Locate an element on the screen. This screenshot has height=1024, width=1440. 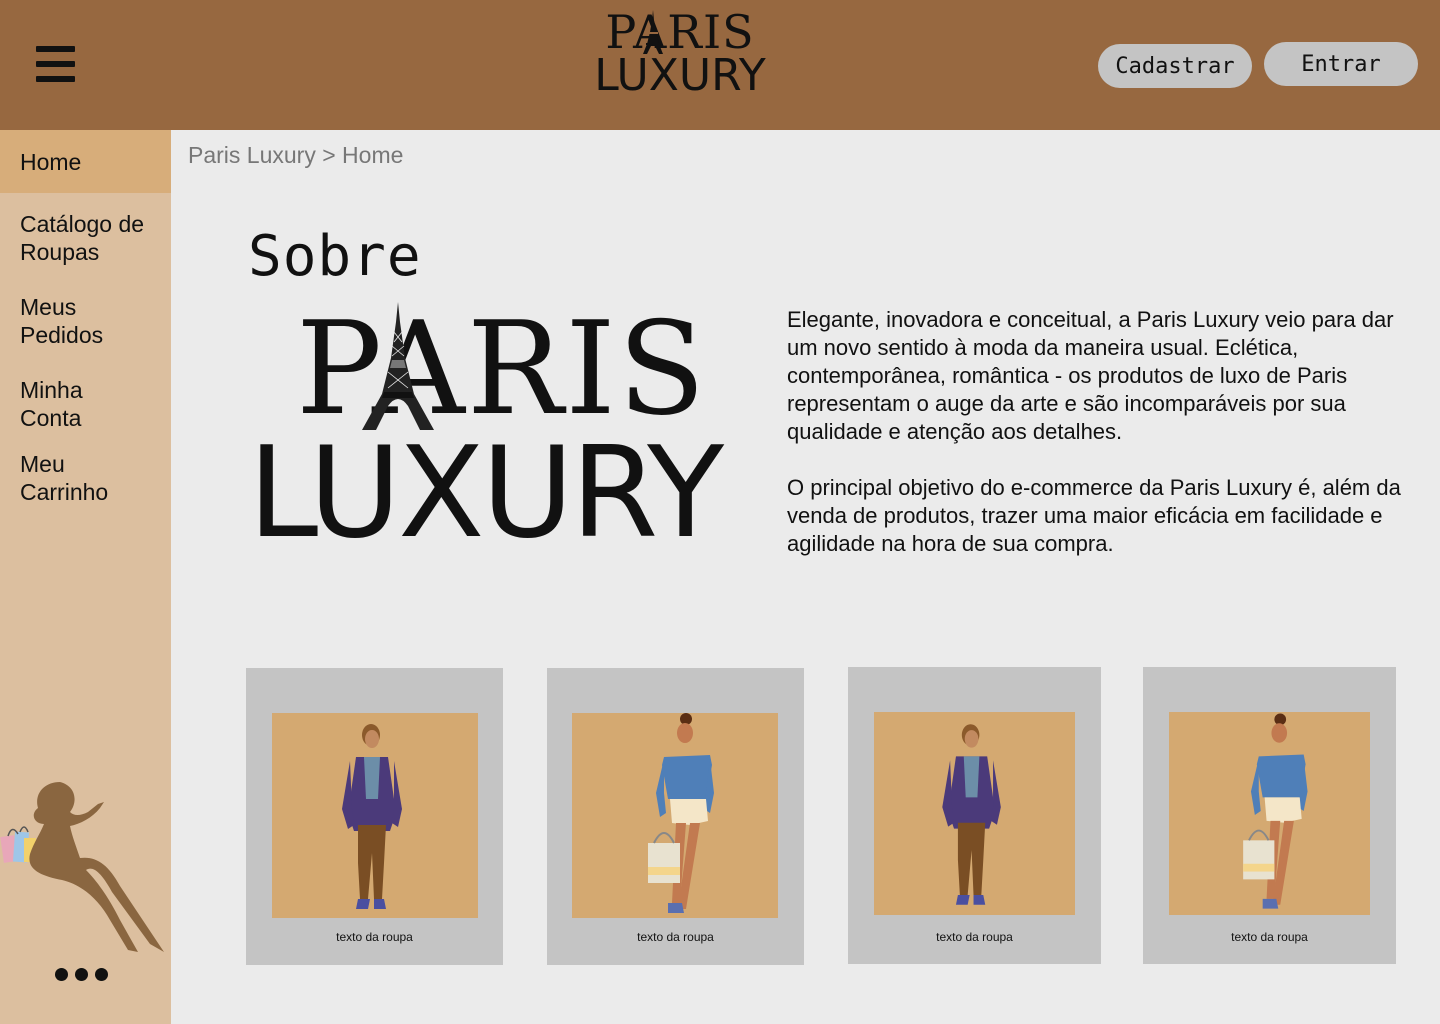
woman-with-bags-illustration is located at coordinates (82, 867).